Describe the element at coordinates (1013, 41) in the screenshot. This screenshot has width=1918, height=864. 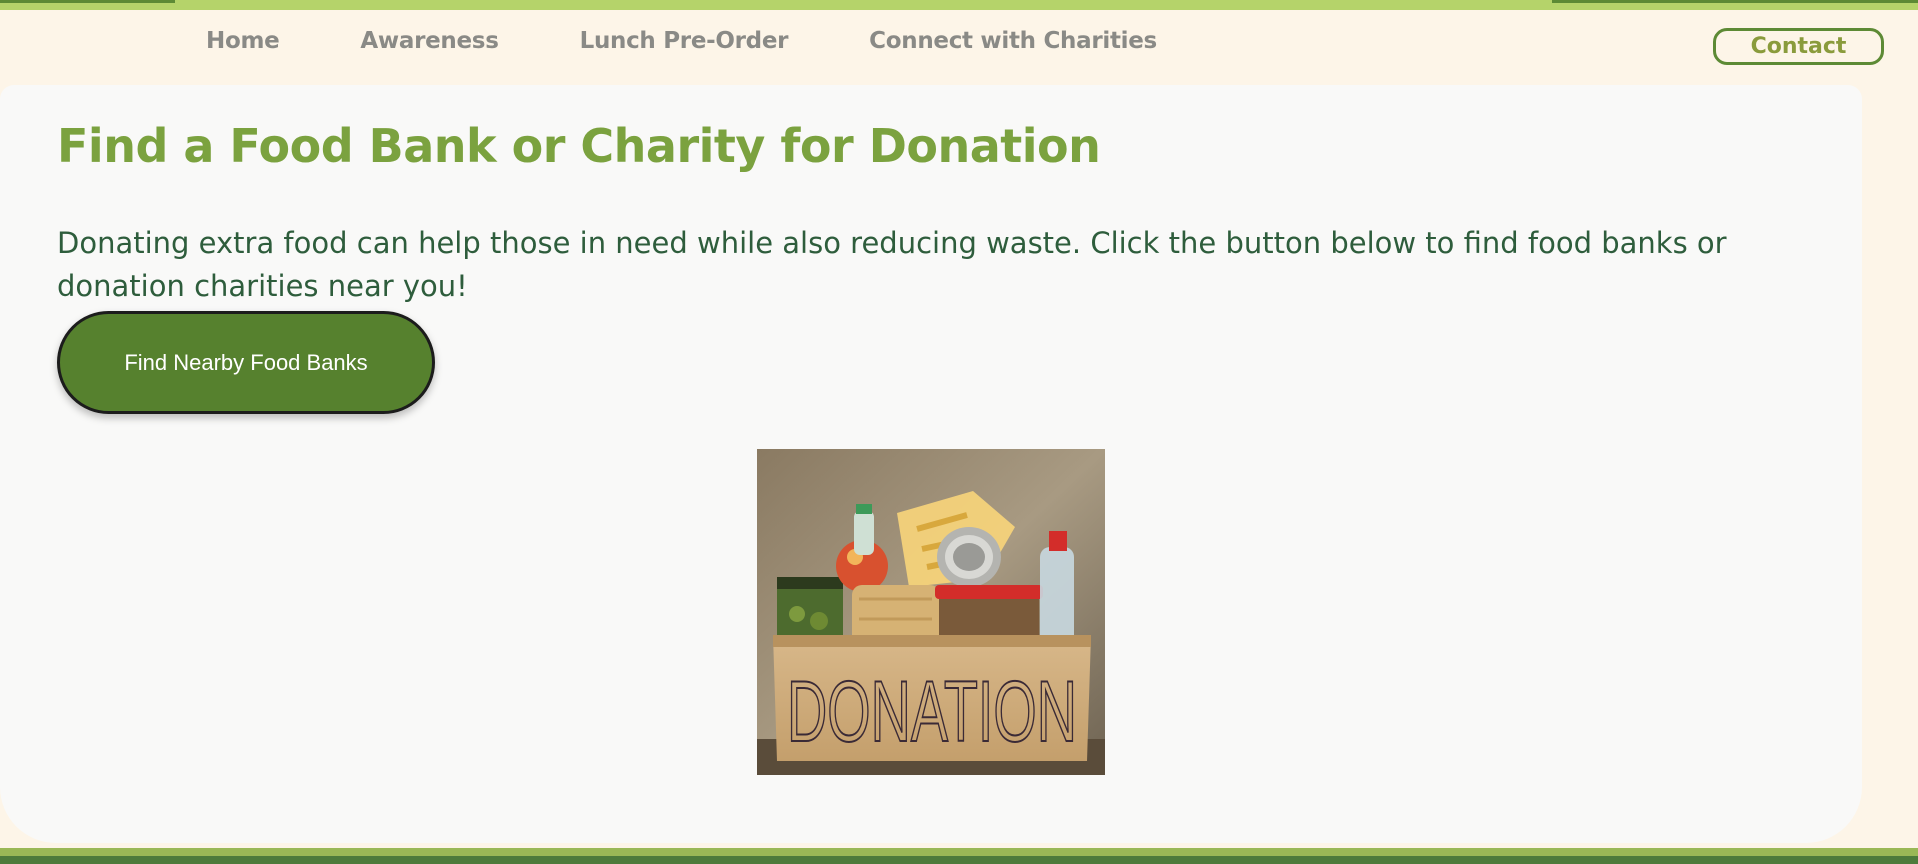
I see `nav-connect-charities-link: Connect with Charities` at that location.